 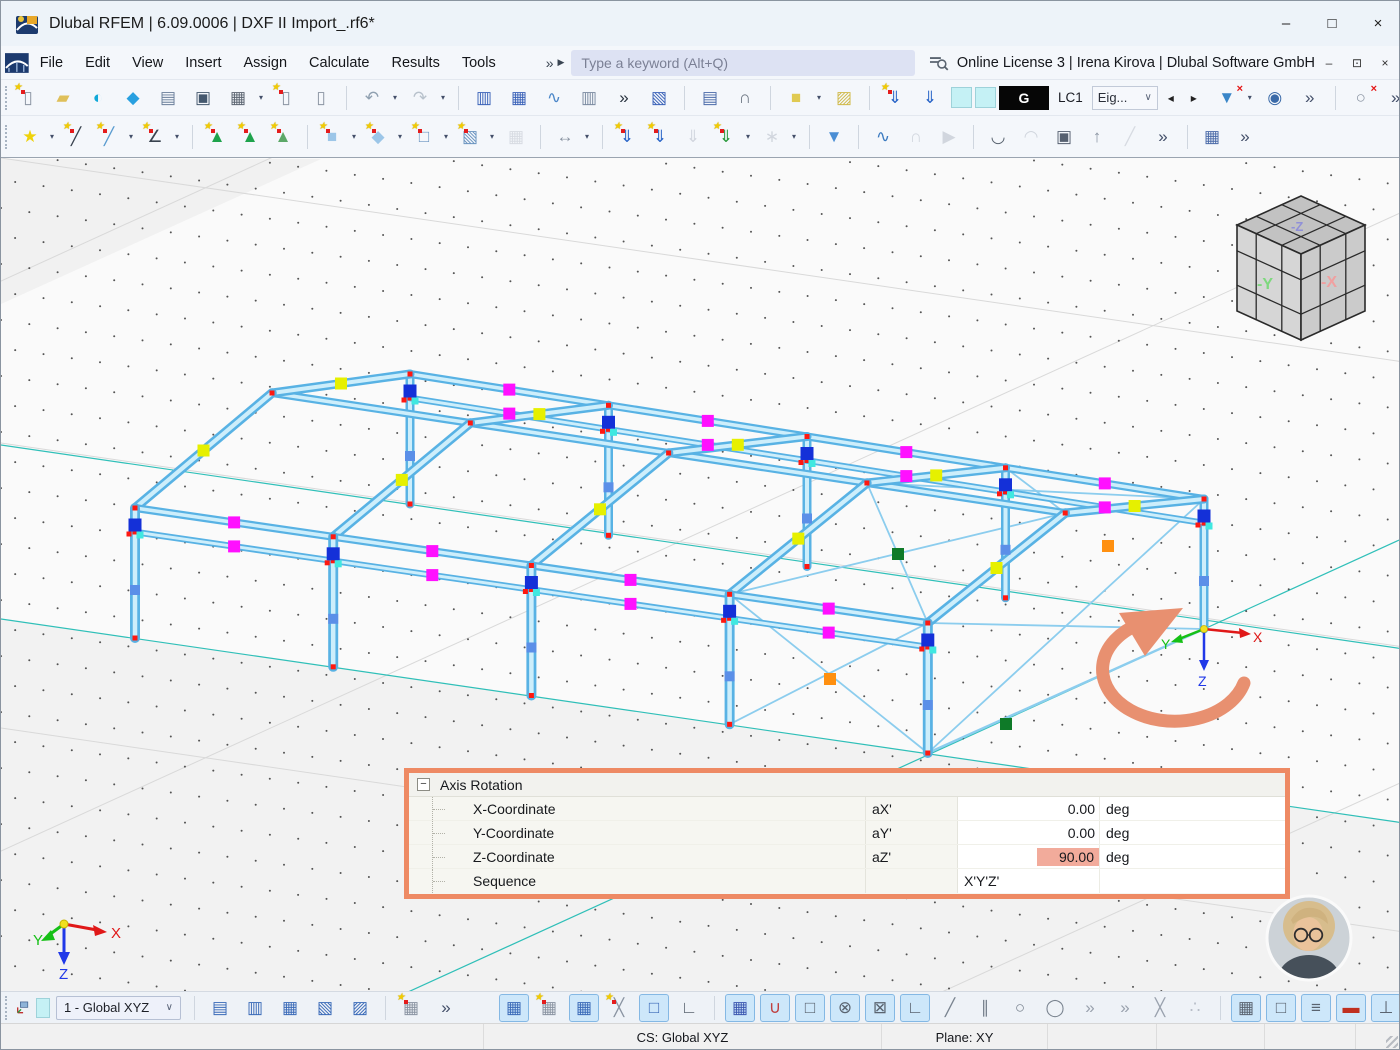 What do you see at coordinates (321, 98) in the screenshot?
I see `duplicate-icon: ▯` at bounding box center [321, 98].